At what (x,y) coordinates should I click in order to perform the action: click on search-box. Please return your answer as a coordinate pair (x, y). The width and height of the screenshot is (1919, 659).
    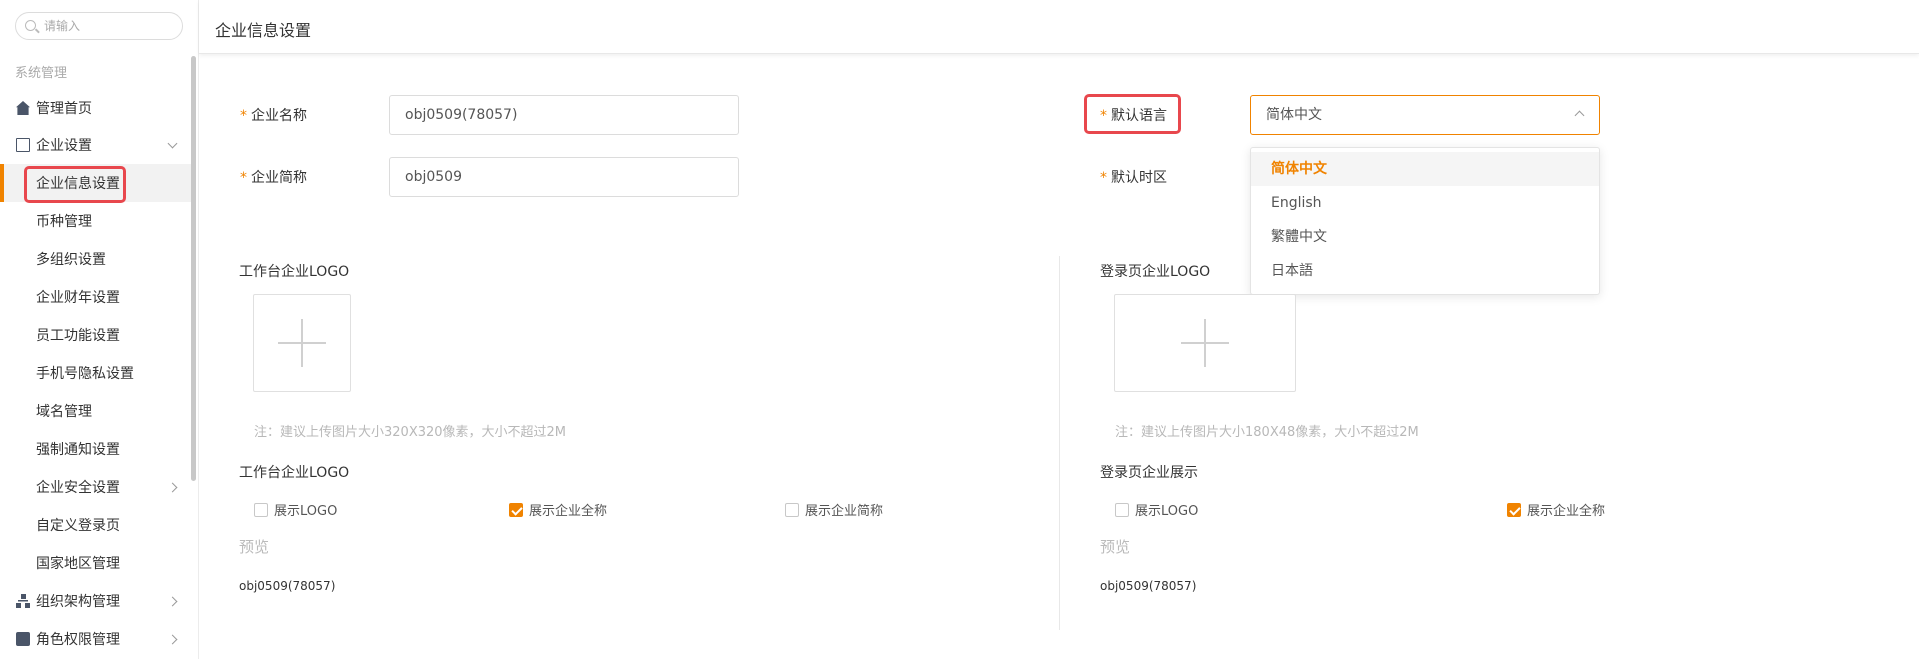
    Looking at the image, I should click on (99, 26).